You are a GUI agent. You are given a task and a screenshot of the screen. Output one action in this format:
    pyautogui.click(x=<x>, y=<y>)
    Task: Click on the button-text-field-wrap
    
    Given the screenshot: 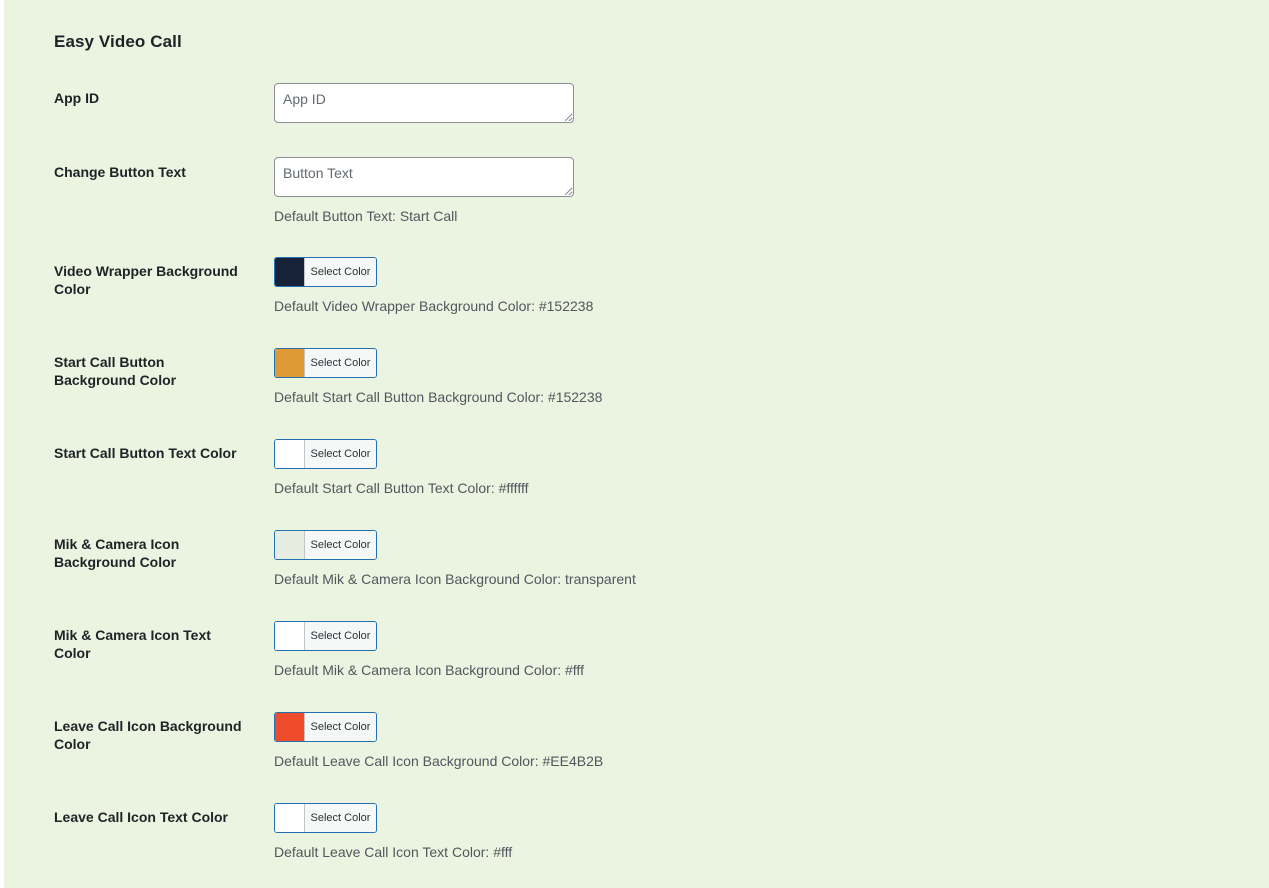 What is the action you would take?
    pyautogui.click(x=424, y=177)
    